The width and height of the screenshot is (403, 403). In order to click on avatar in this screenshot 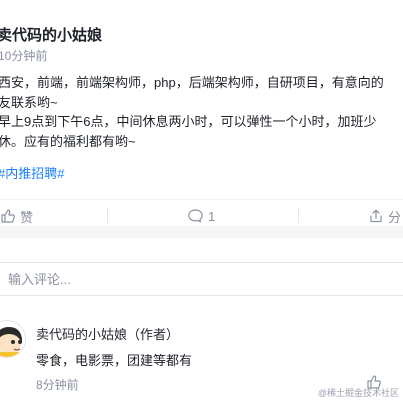, I will do `click(13, 339)`.